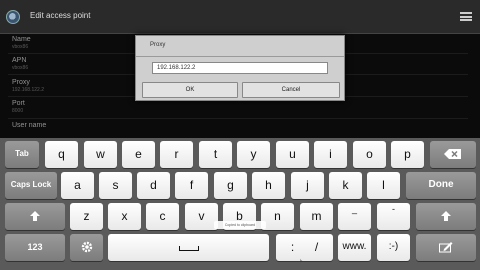 This screenshot has height=270, width=480. I want to click on key-m: m, so click(316, 216).